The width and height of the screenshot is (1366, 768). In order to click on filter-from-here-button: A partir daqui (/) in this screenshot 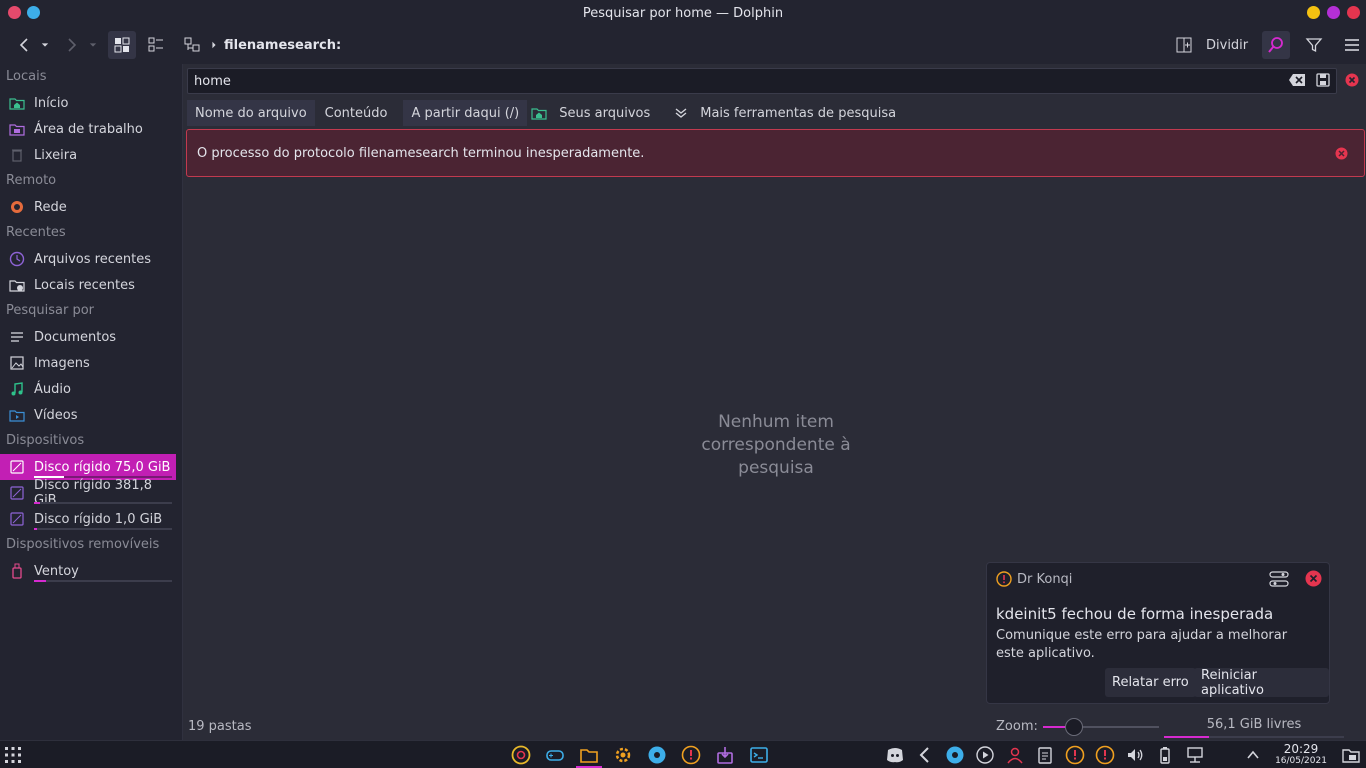, I will do `click(465, 113)`.